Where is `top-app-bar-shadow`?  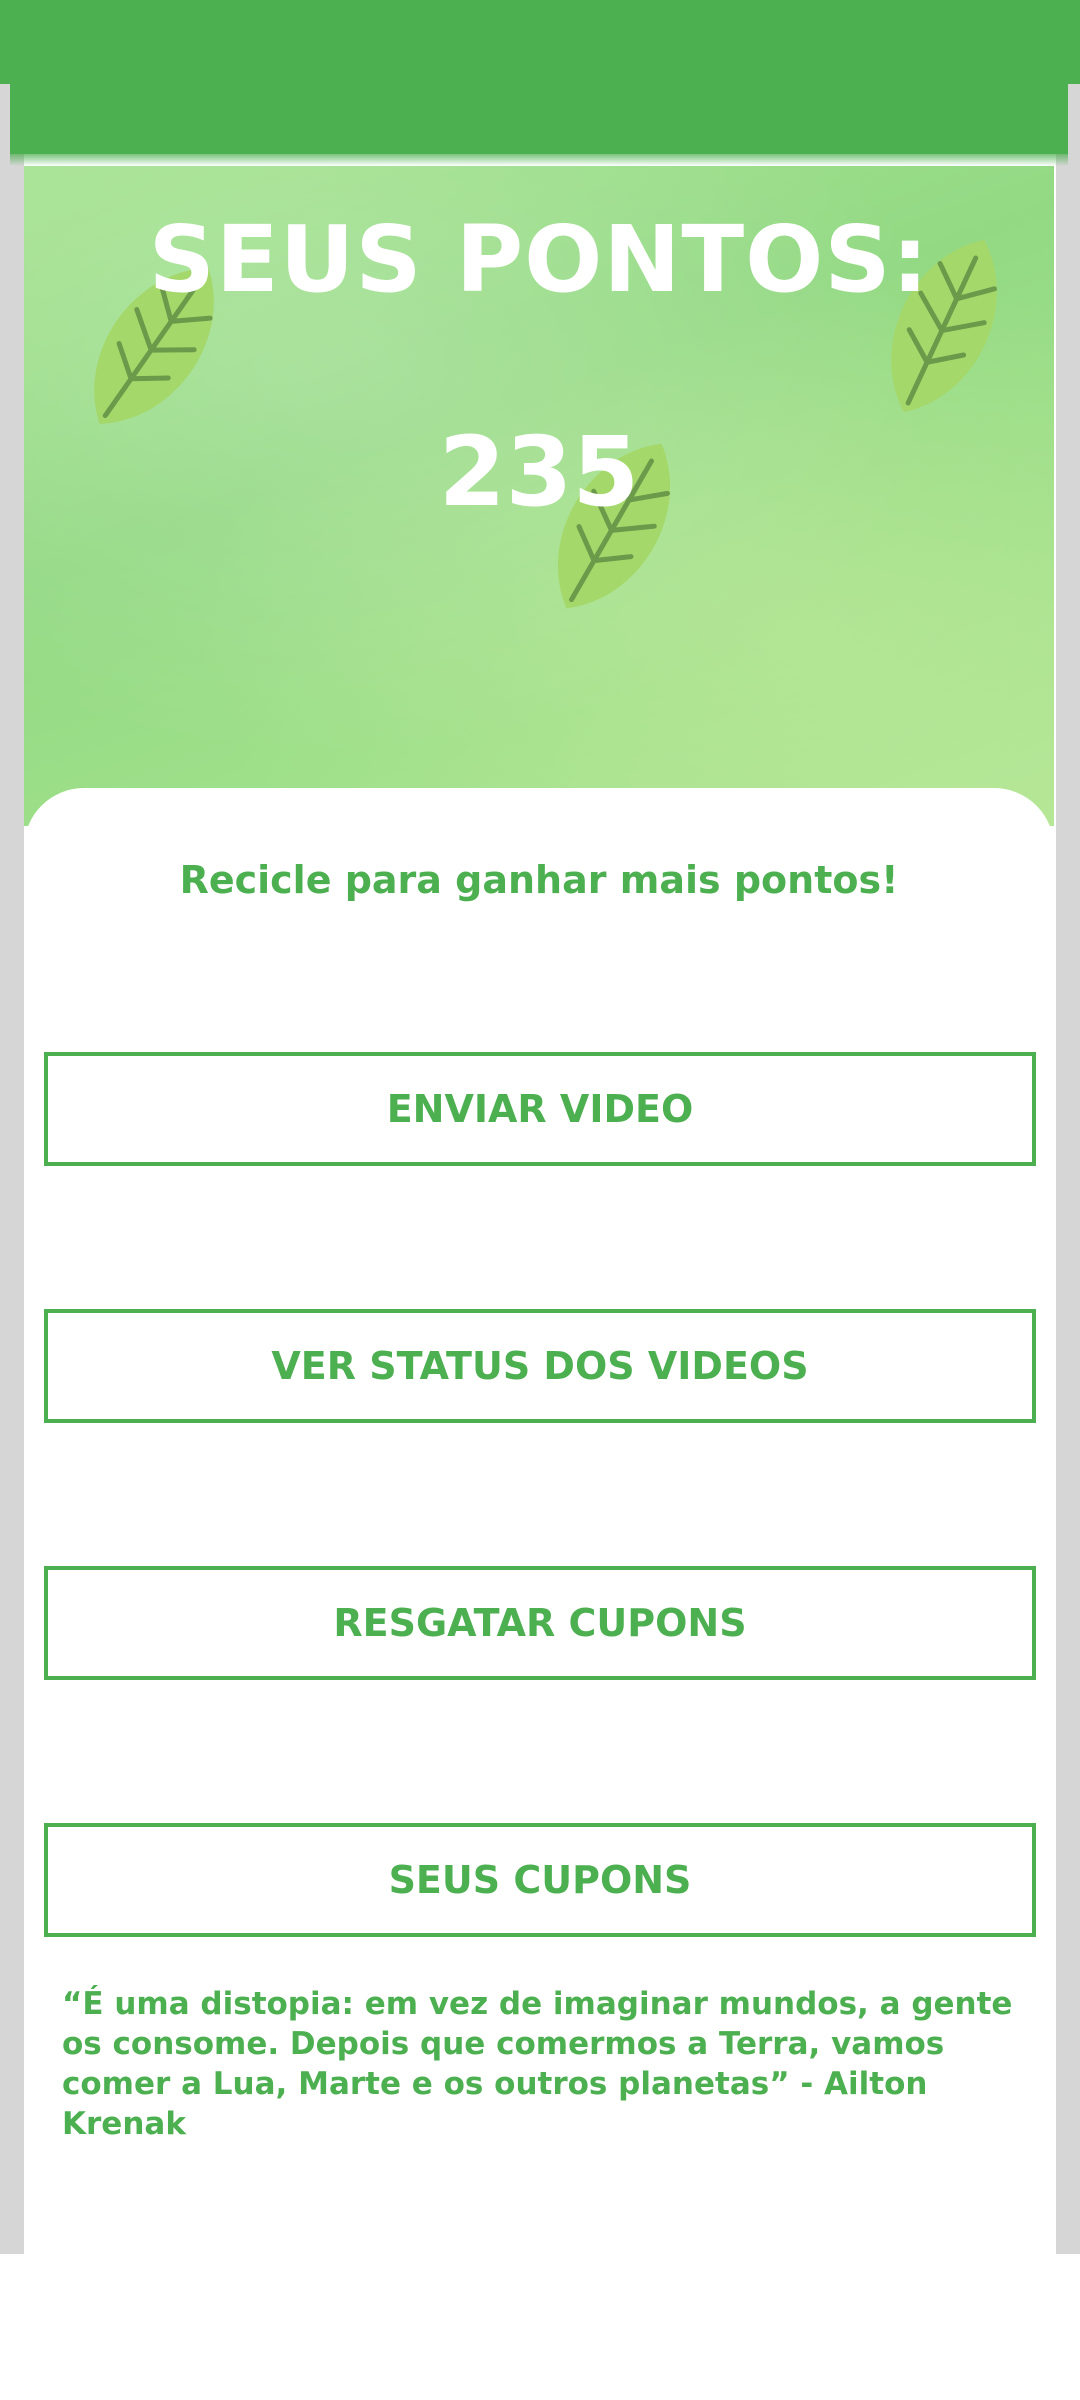 top-app-bar-shadow is located at coordinates (539, 158).